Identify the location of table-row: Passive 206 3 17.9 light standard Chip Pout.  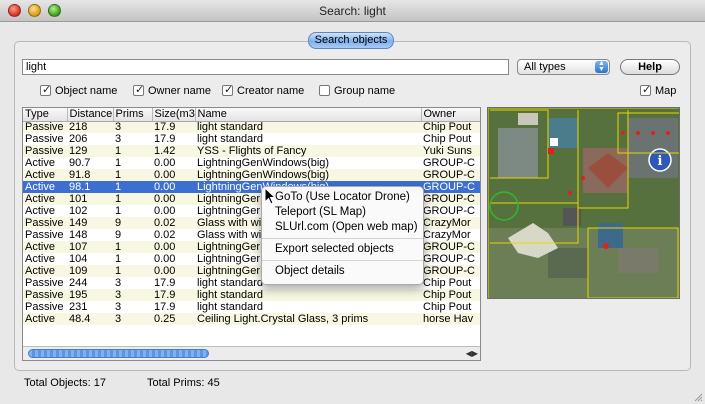
(251, 139).